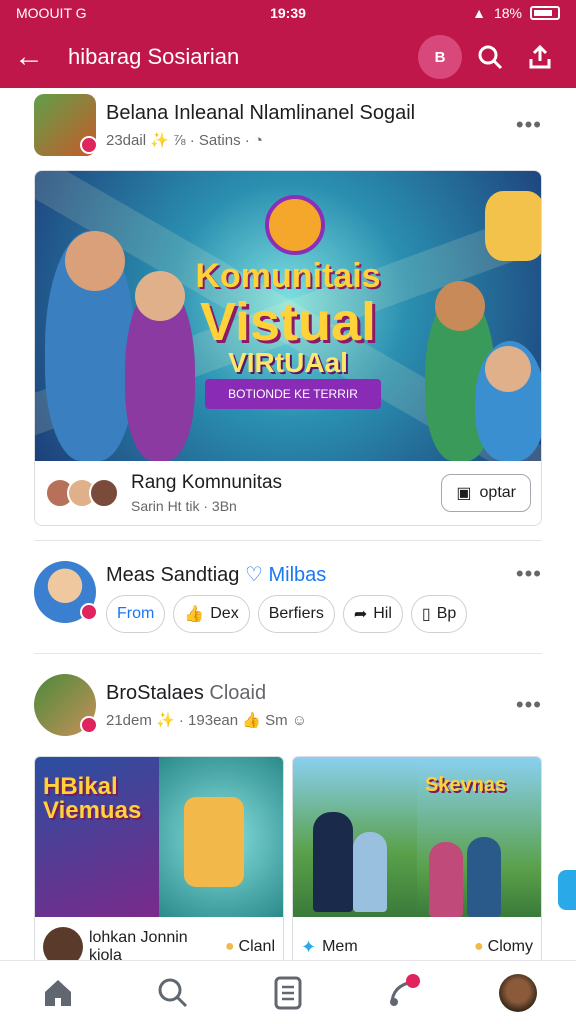 This screenshot has width=576, height=1024. I want to click on profile-shortcut-button: B, so click(440, 57).